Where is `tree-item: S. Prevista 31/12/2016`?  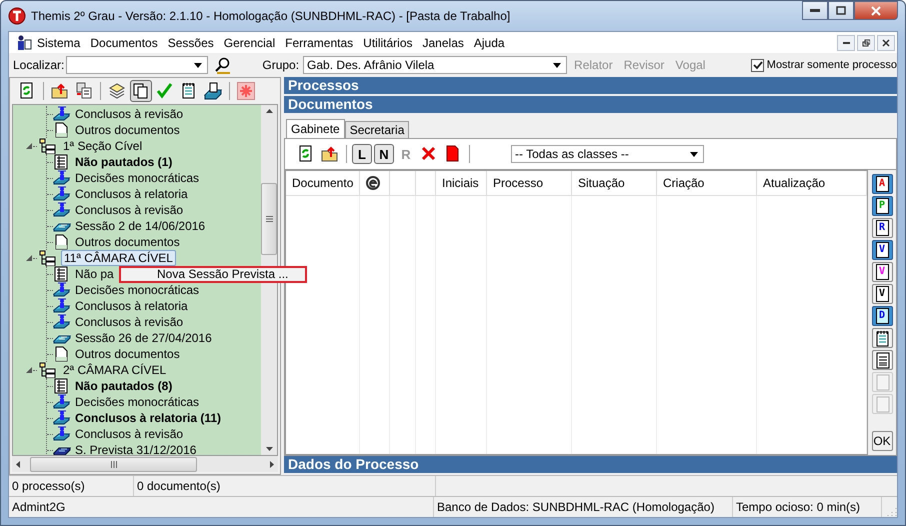 tree-item: S. Prevista 31/12/2016 is located at coordinates (135, 449).